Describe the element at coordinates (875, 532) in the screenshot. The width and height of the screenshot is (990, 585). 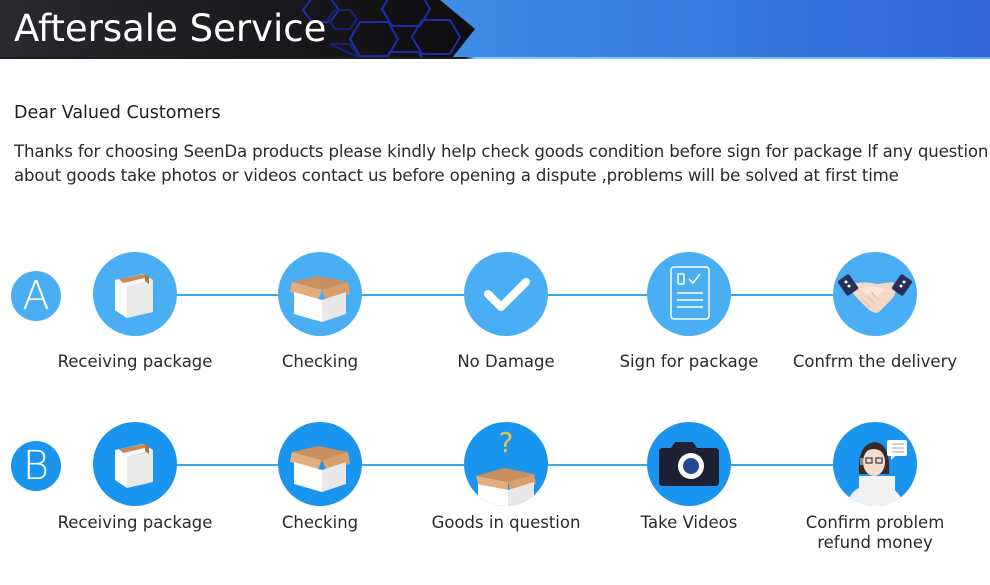
I see `step-label: Confirm problem refund money` at that location.